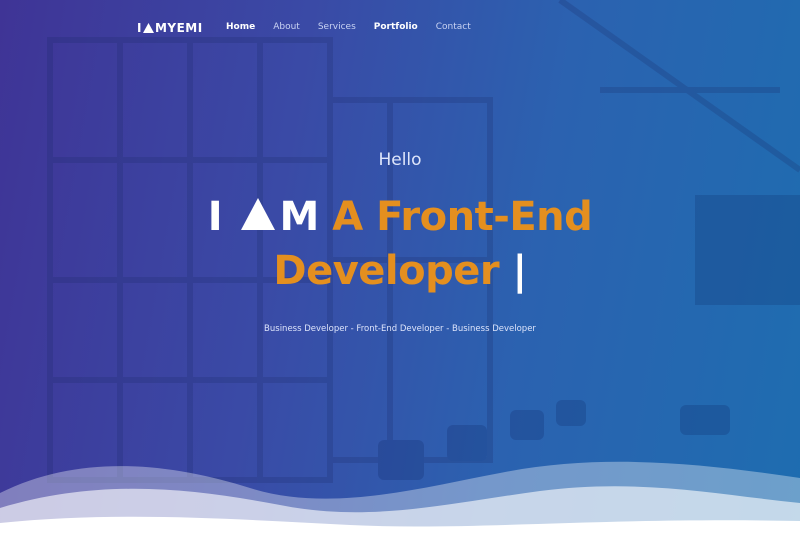  Describe the element at coordinates (400, 160) in the screenshot. I see `hero-greeting: Hello` at that location.